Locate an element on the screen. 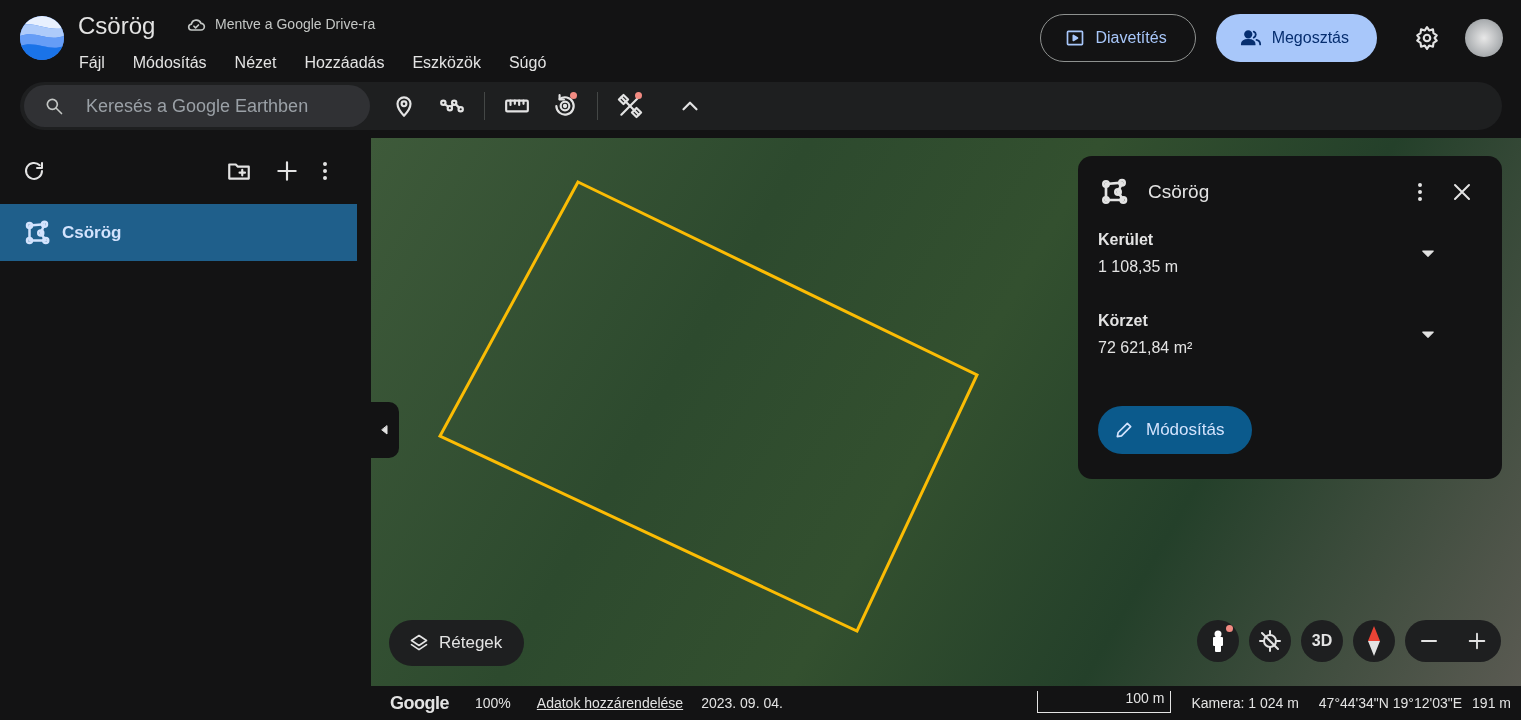 The image size is (1521, 720). compass-button is located at coordinates (1374, 641).